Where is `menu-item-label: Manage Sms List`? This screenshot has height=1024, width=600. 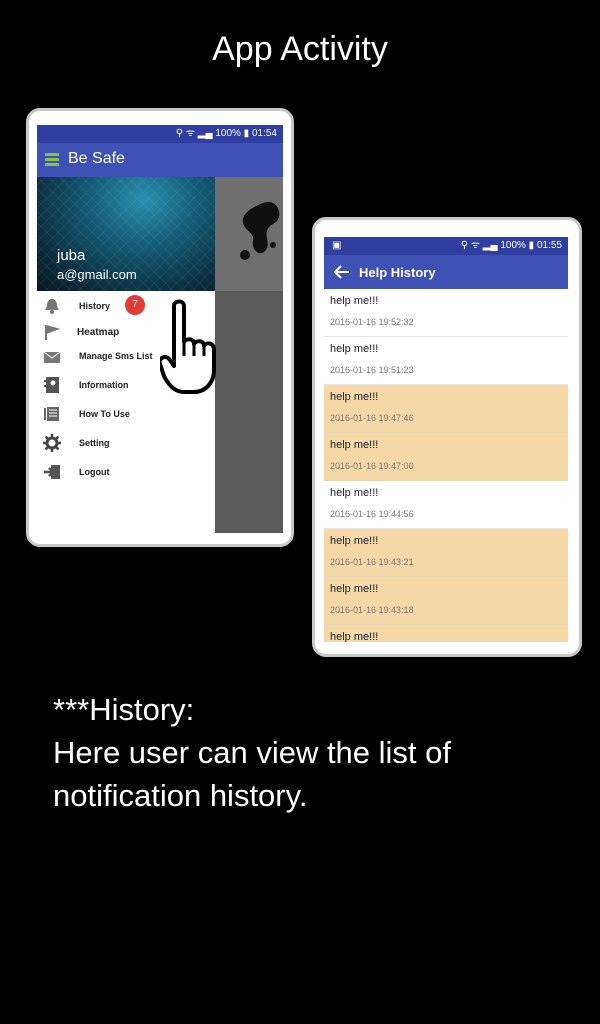 menu-item-label: Manage Sms List is located at coordinates (116, 356).